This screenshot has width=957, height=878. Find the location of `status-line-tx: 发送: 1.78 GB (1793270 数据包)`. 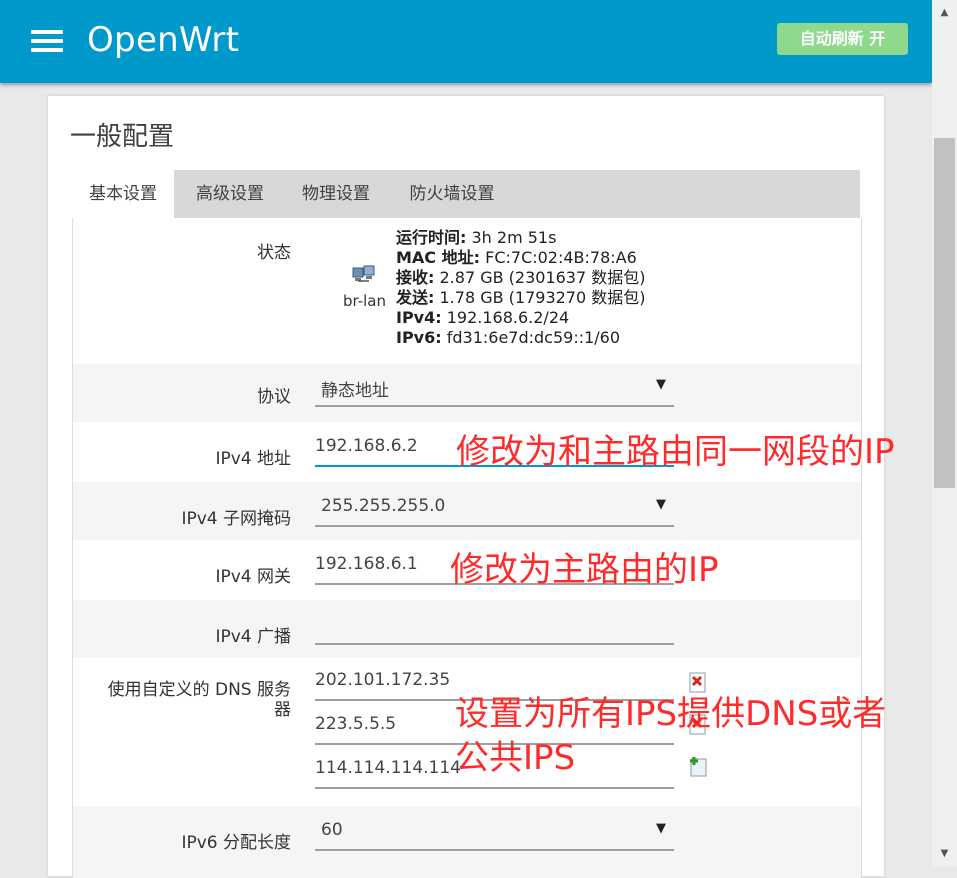

status-line-tx: 发送: 1.78 GB (1793270 数据包) is located at coordinates (521, 297).